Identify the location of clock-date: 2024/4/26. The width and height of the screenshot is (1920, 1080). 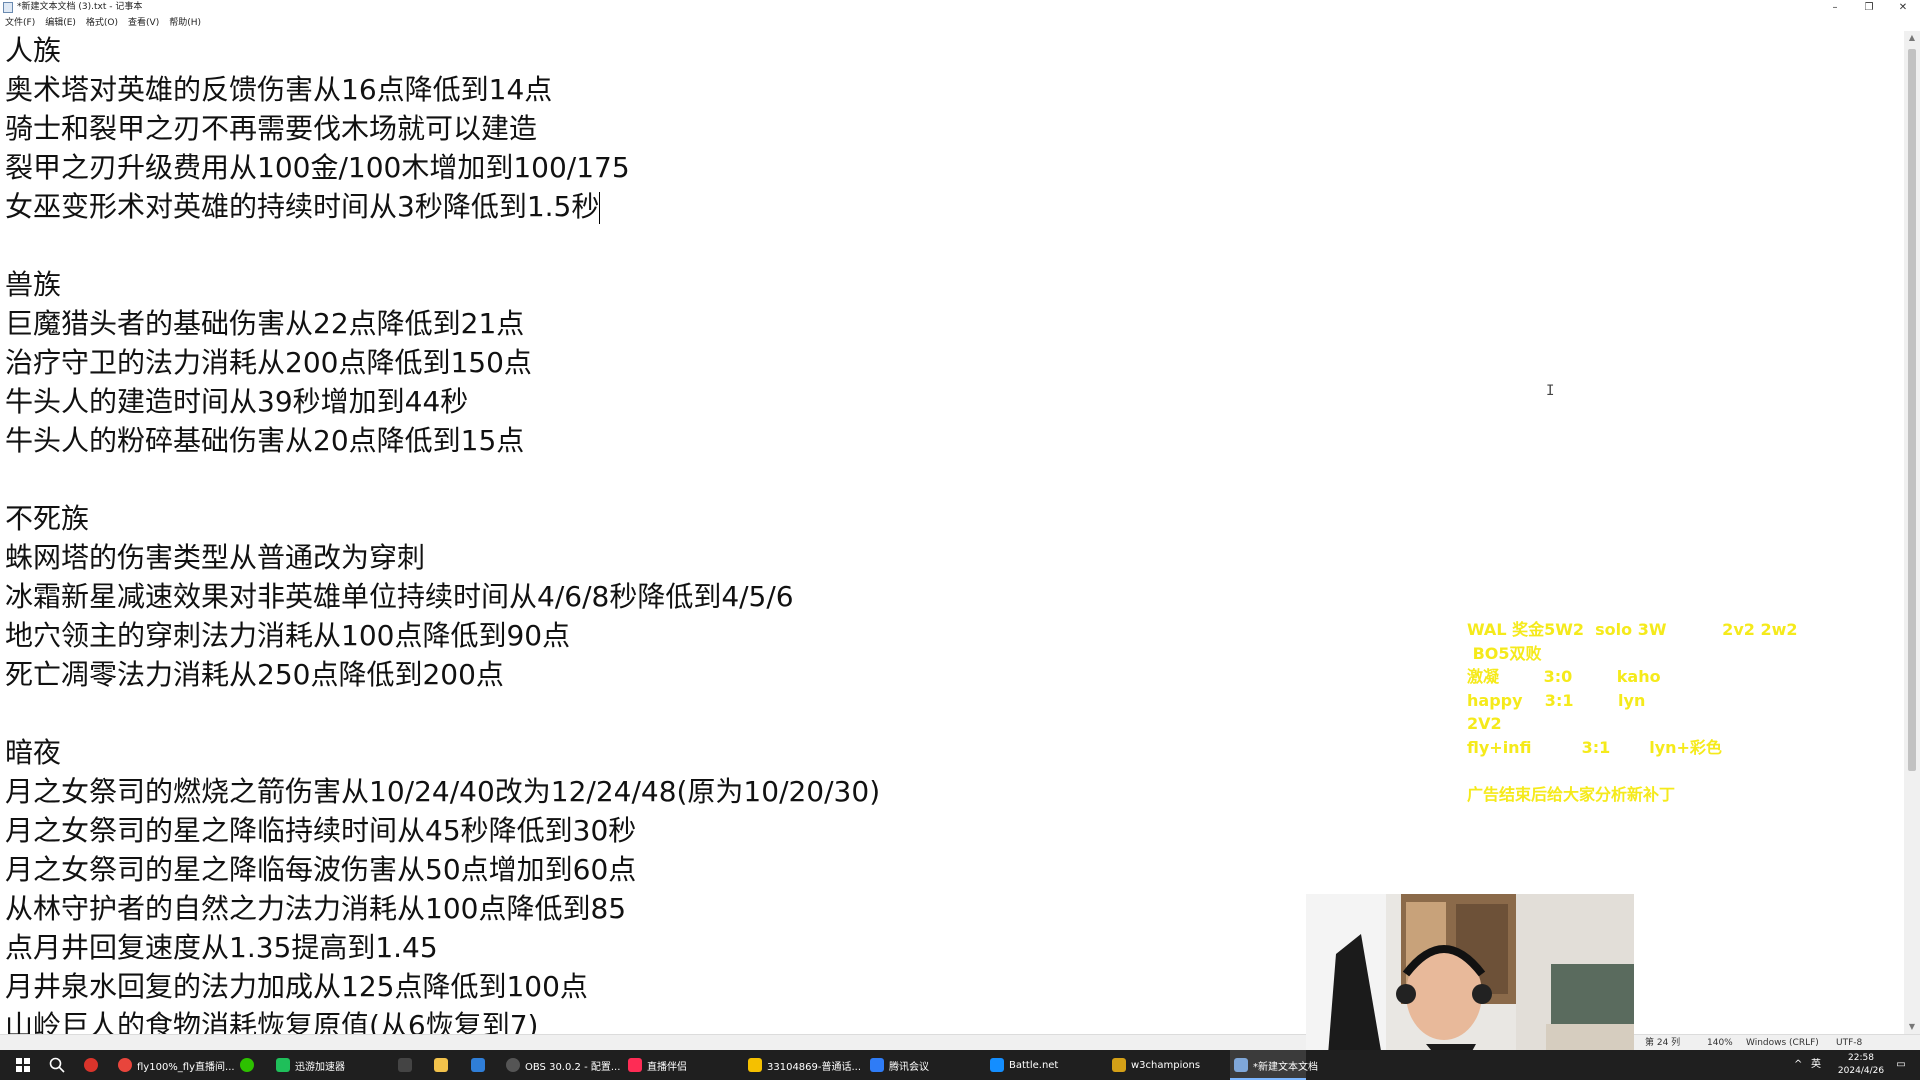
(1861, 1071).